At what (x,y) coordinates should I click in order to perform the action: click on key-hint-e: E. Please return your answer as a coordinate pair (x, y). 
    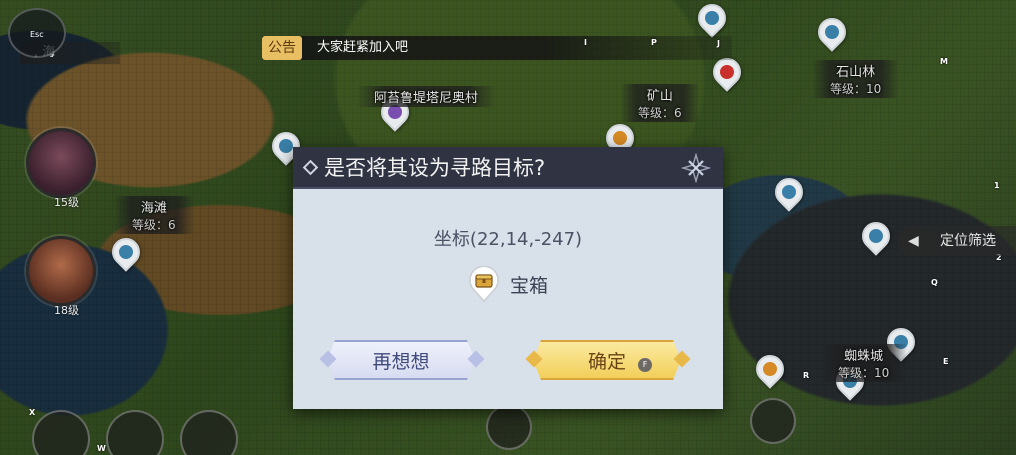
    Looking at the image, I should click on (946, 361).